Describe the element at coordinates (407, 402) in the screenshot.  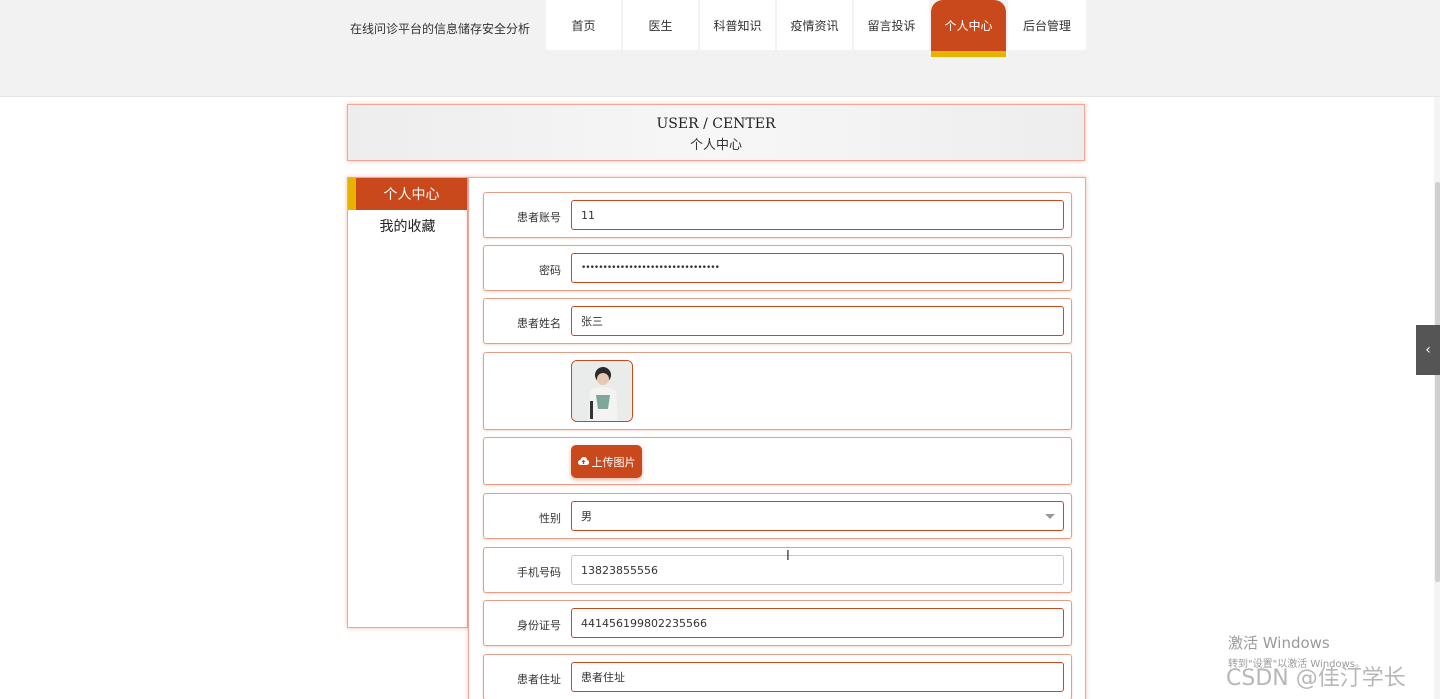
I see `side-menu: 个人中心 我的收藏` at that location.